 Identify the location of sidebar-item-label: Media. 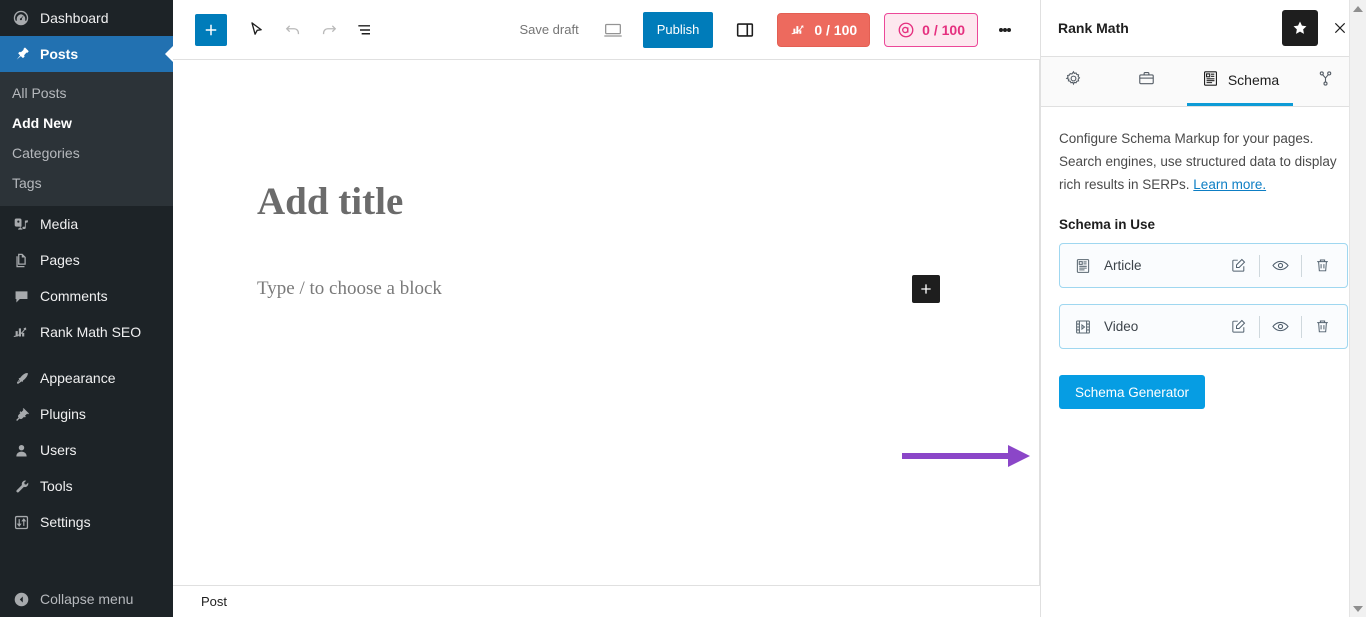
(59, 224).